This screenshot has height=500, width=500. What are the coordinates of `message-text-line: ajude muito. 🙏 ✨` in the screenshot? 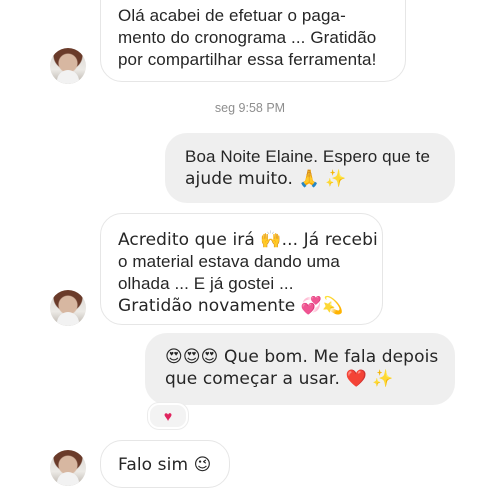 It's located at (266, 179).